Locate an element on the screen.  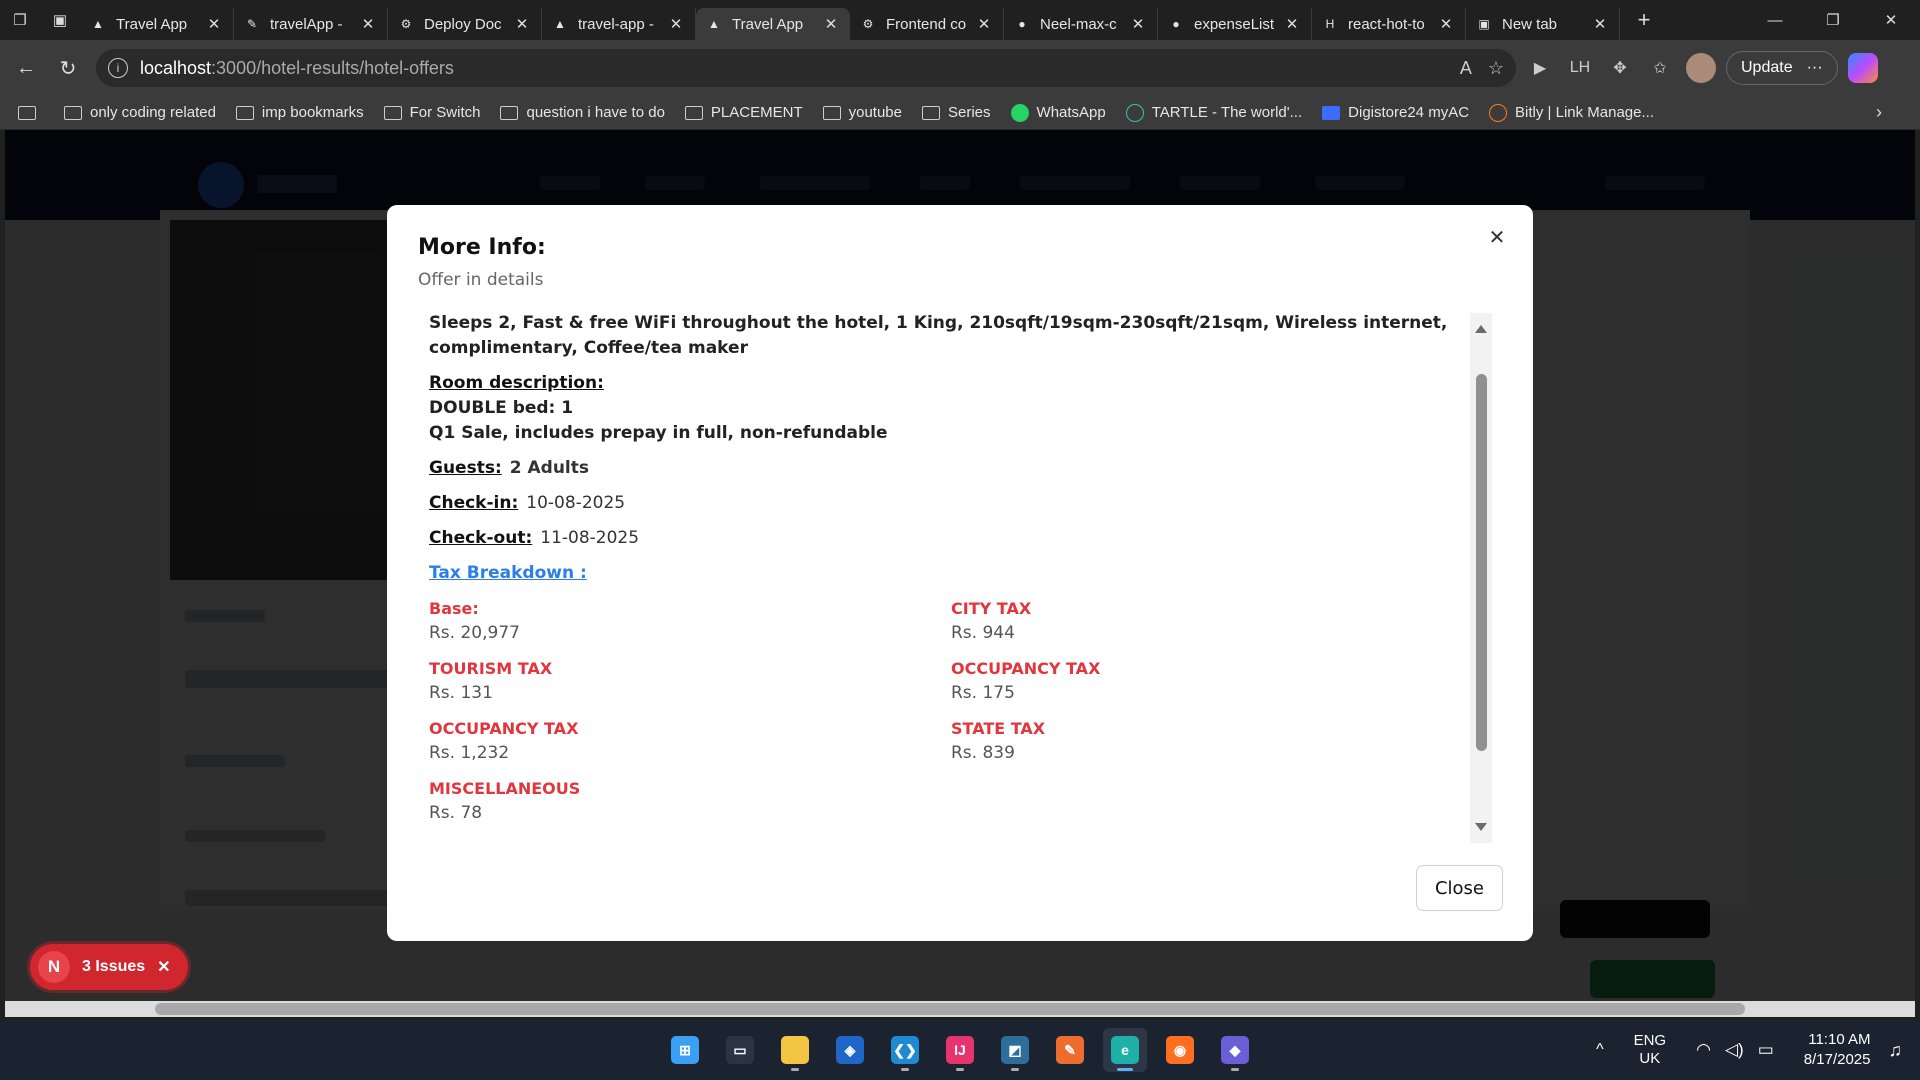
tab-3: ▲ travel-app - ✕ is located at coordinates (619, 24).